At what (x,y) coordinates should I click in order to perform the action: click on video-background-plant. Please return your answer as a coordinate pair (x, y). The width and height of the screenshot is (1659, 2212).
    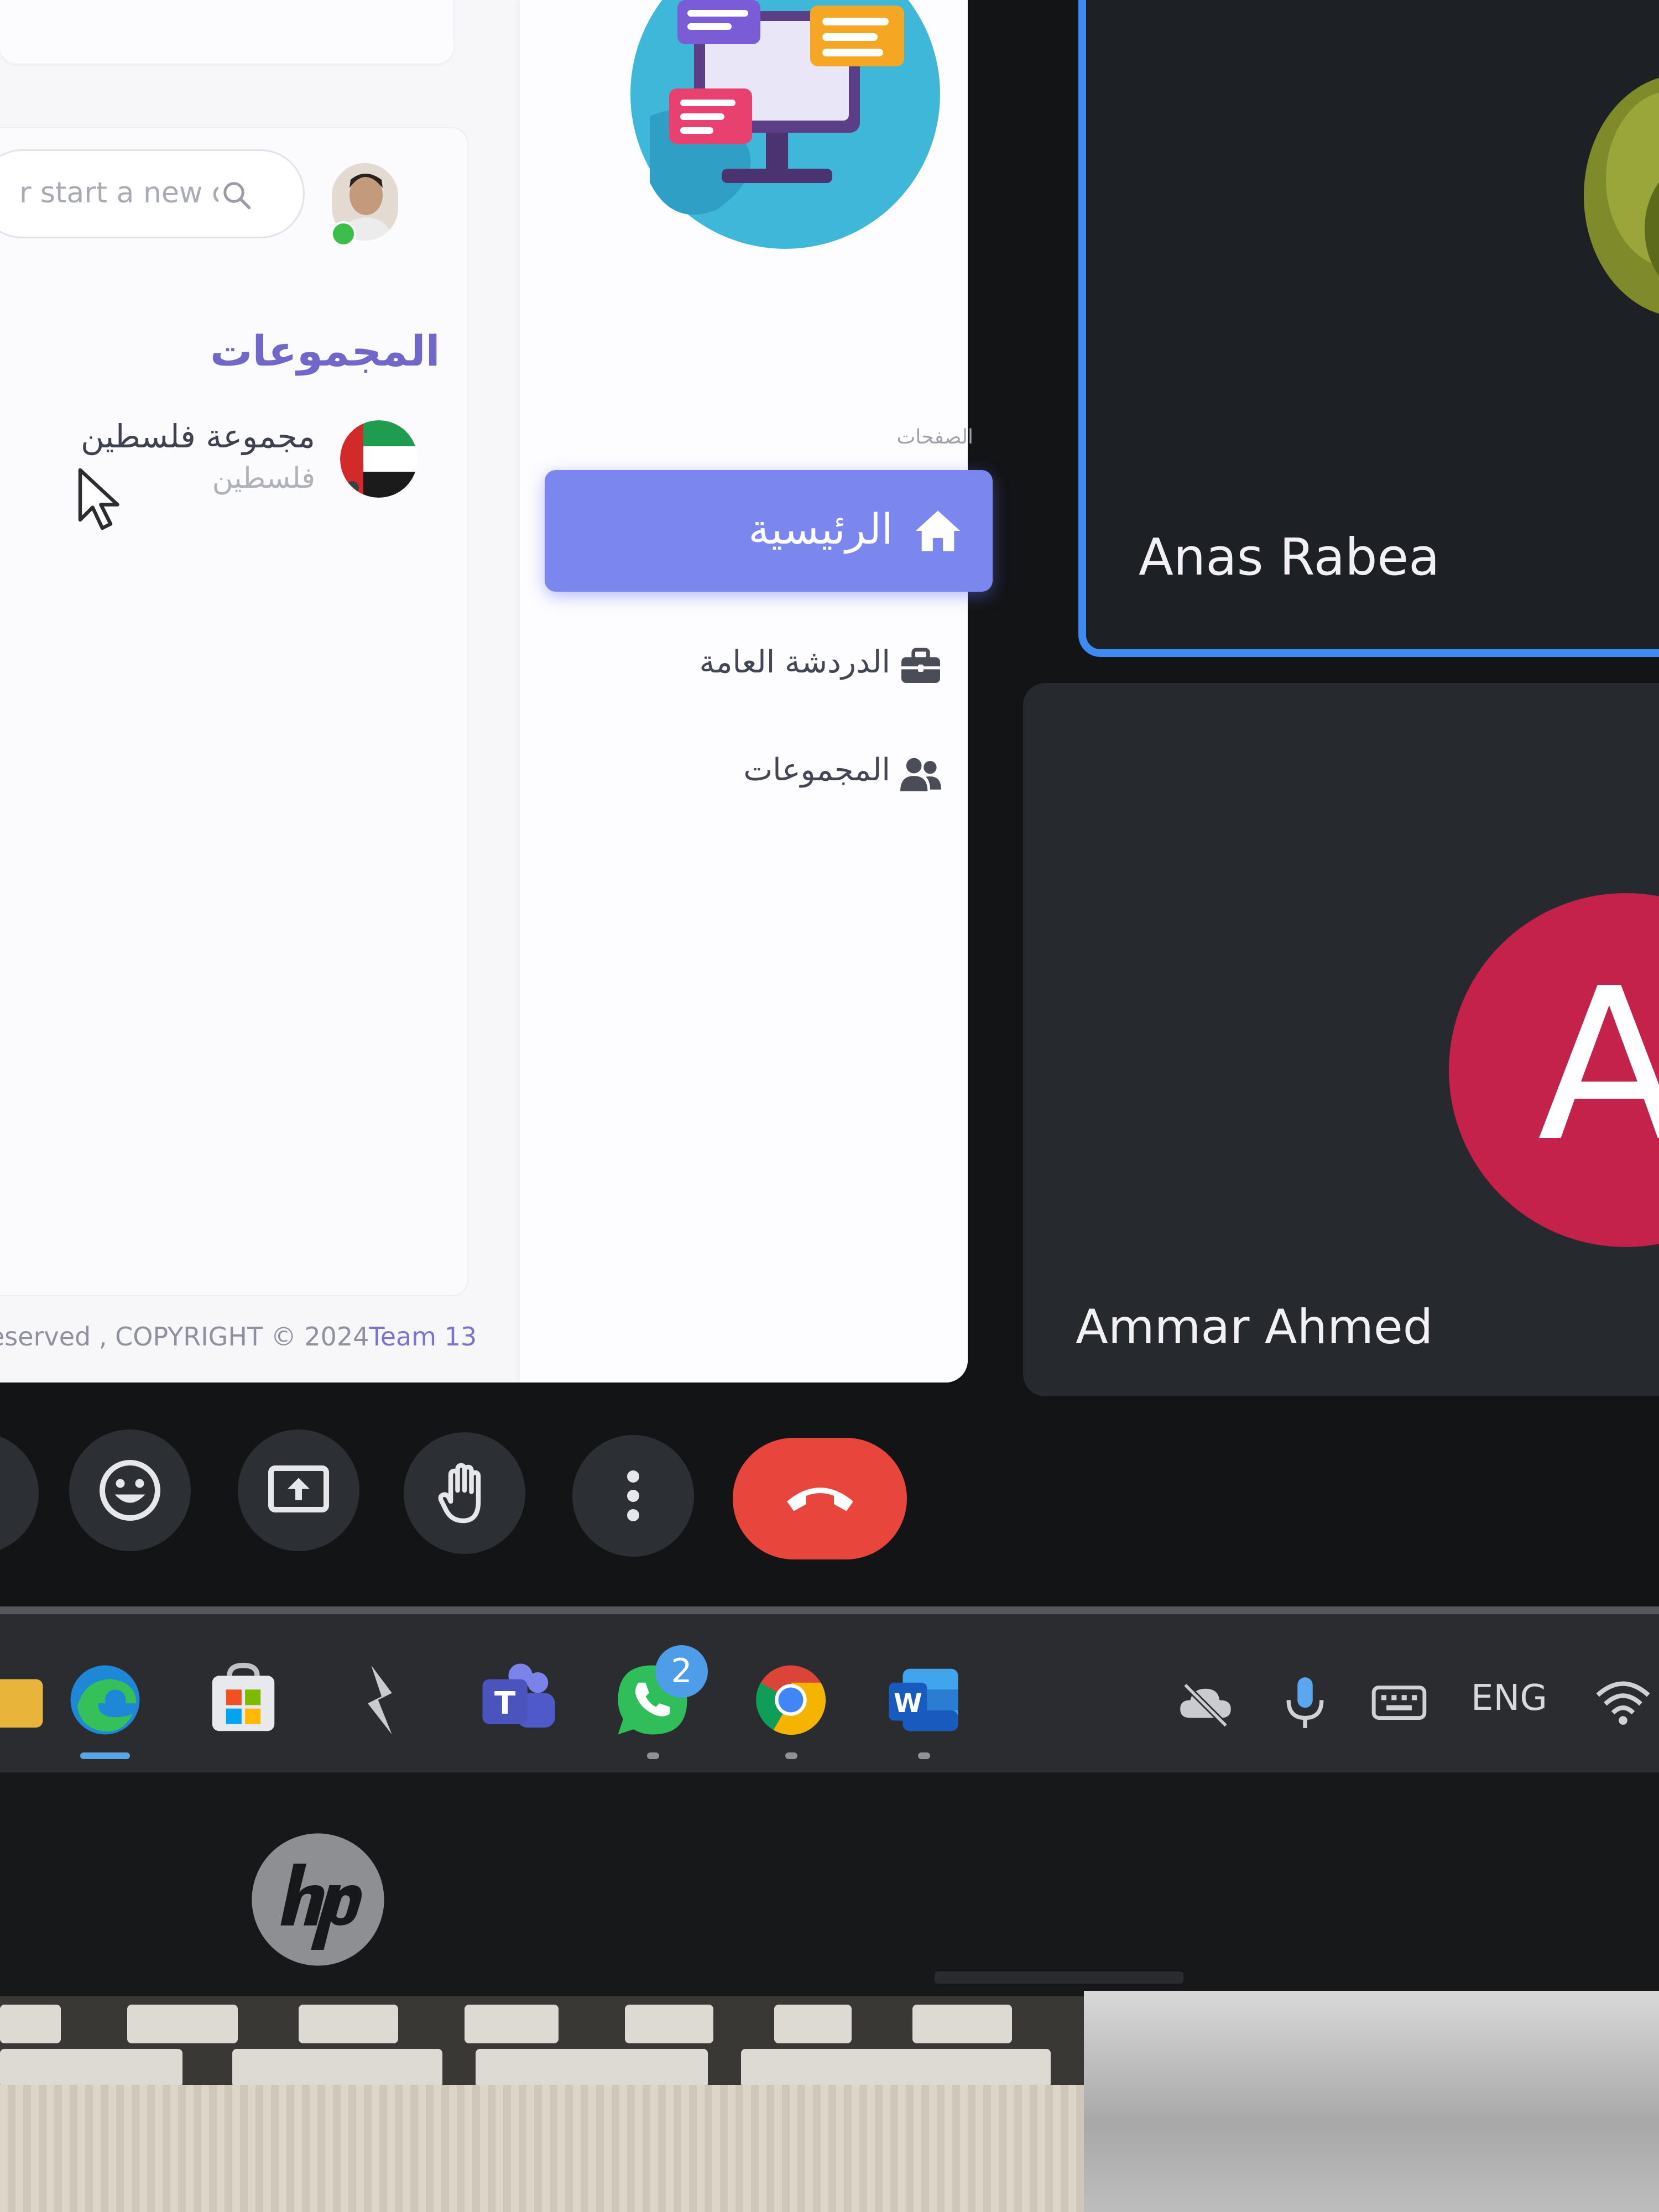
    Looking at the image, I should click on (1622, 196).